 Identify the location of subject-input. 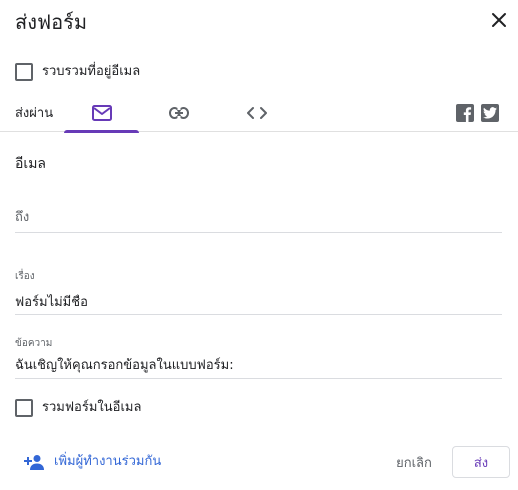
(258, 303).